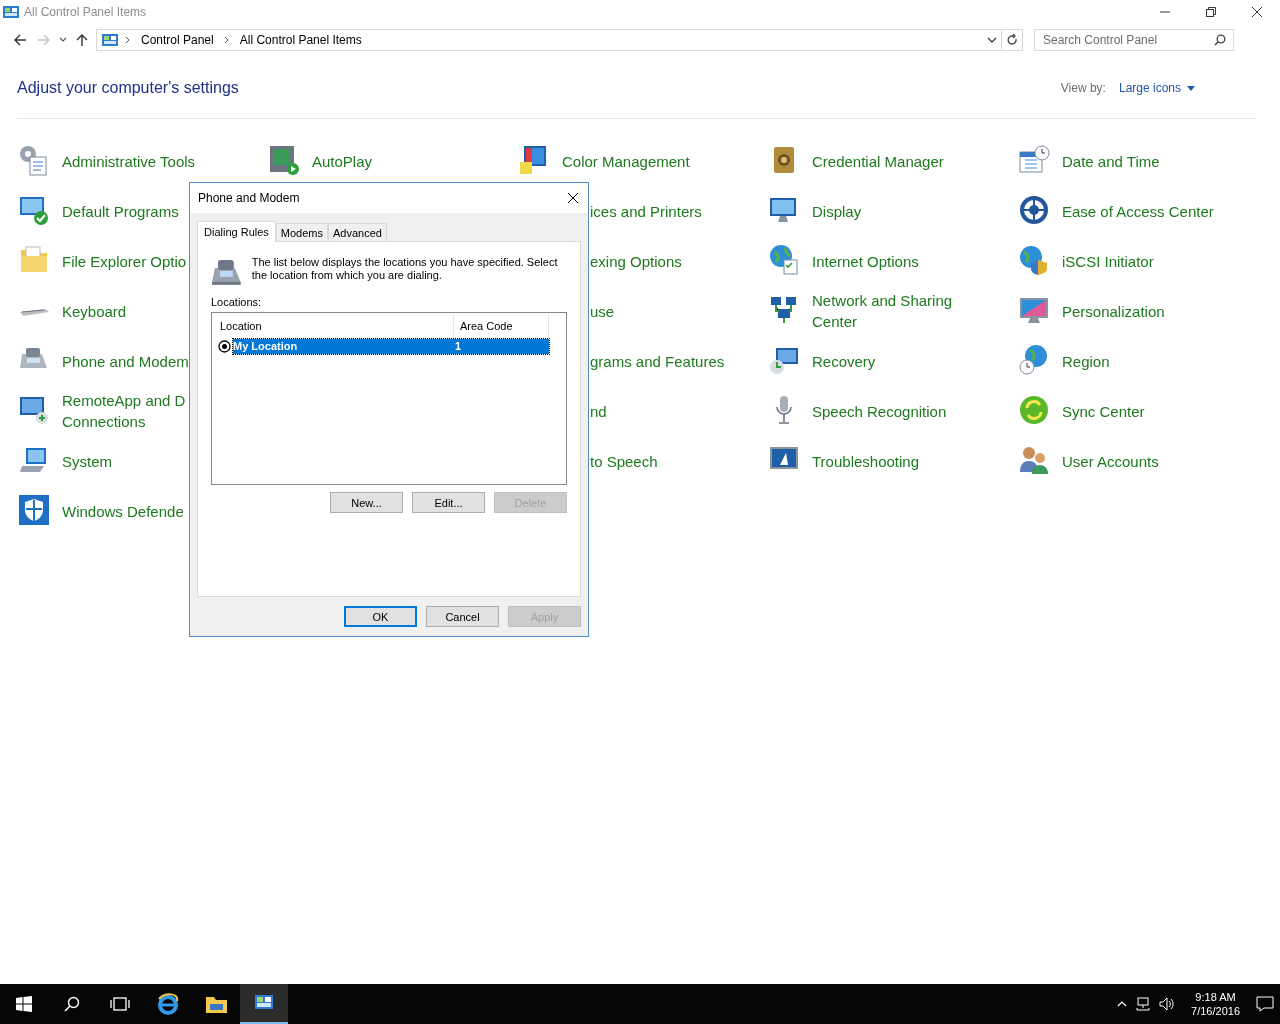 This screenshot has width=1280, height=1024. I want to click on control-panel-link: Region, so click(1086, 361).